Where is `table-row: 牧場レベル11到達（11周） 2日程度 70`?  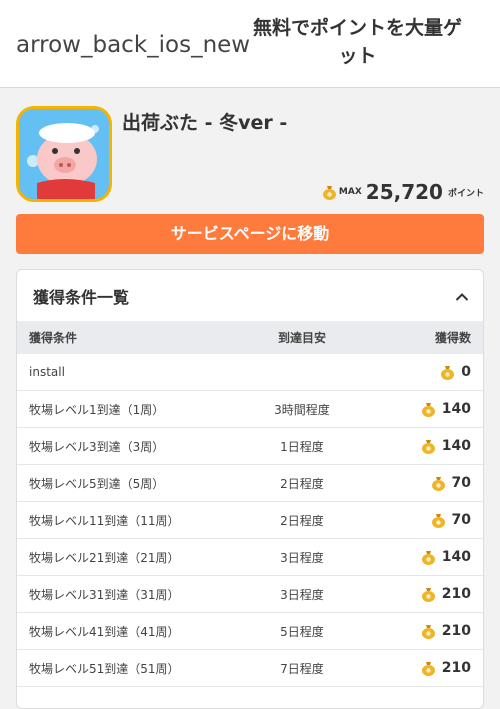 table-row: 牧場レベル11到達（11周） 2日程度 70 is located at coordinates (250, 520).